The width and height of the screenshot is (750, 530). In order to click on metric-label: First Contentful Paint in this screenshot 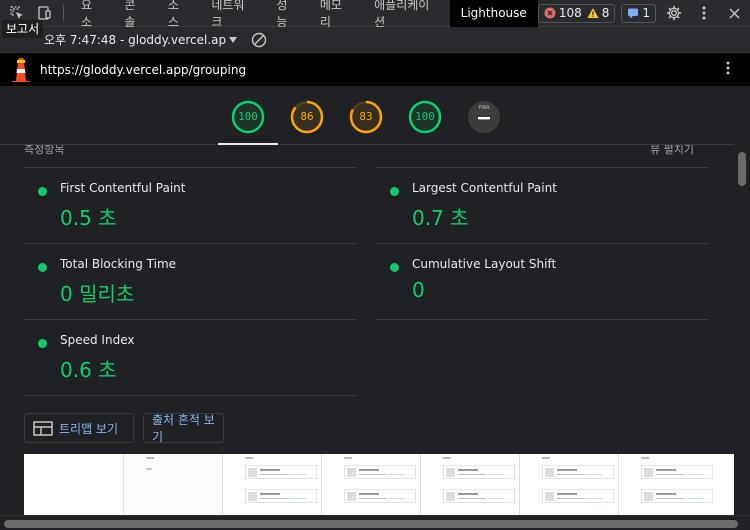, I will do `click(123, 188)`.